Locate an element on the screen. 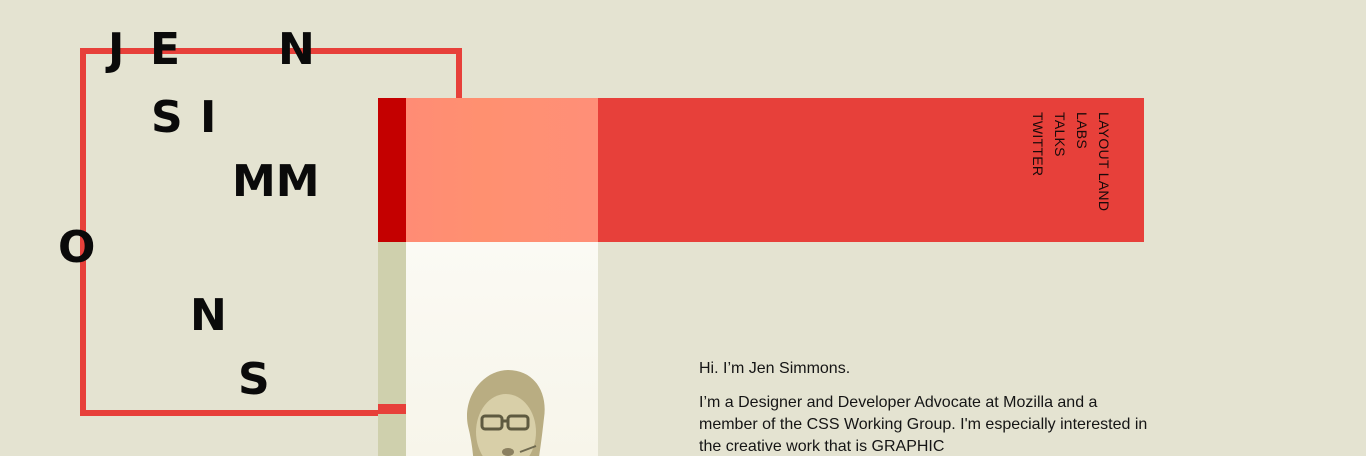  olive-strip is located at coordinates (392, 349).